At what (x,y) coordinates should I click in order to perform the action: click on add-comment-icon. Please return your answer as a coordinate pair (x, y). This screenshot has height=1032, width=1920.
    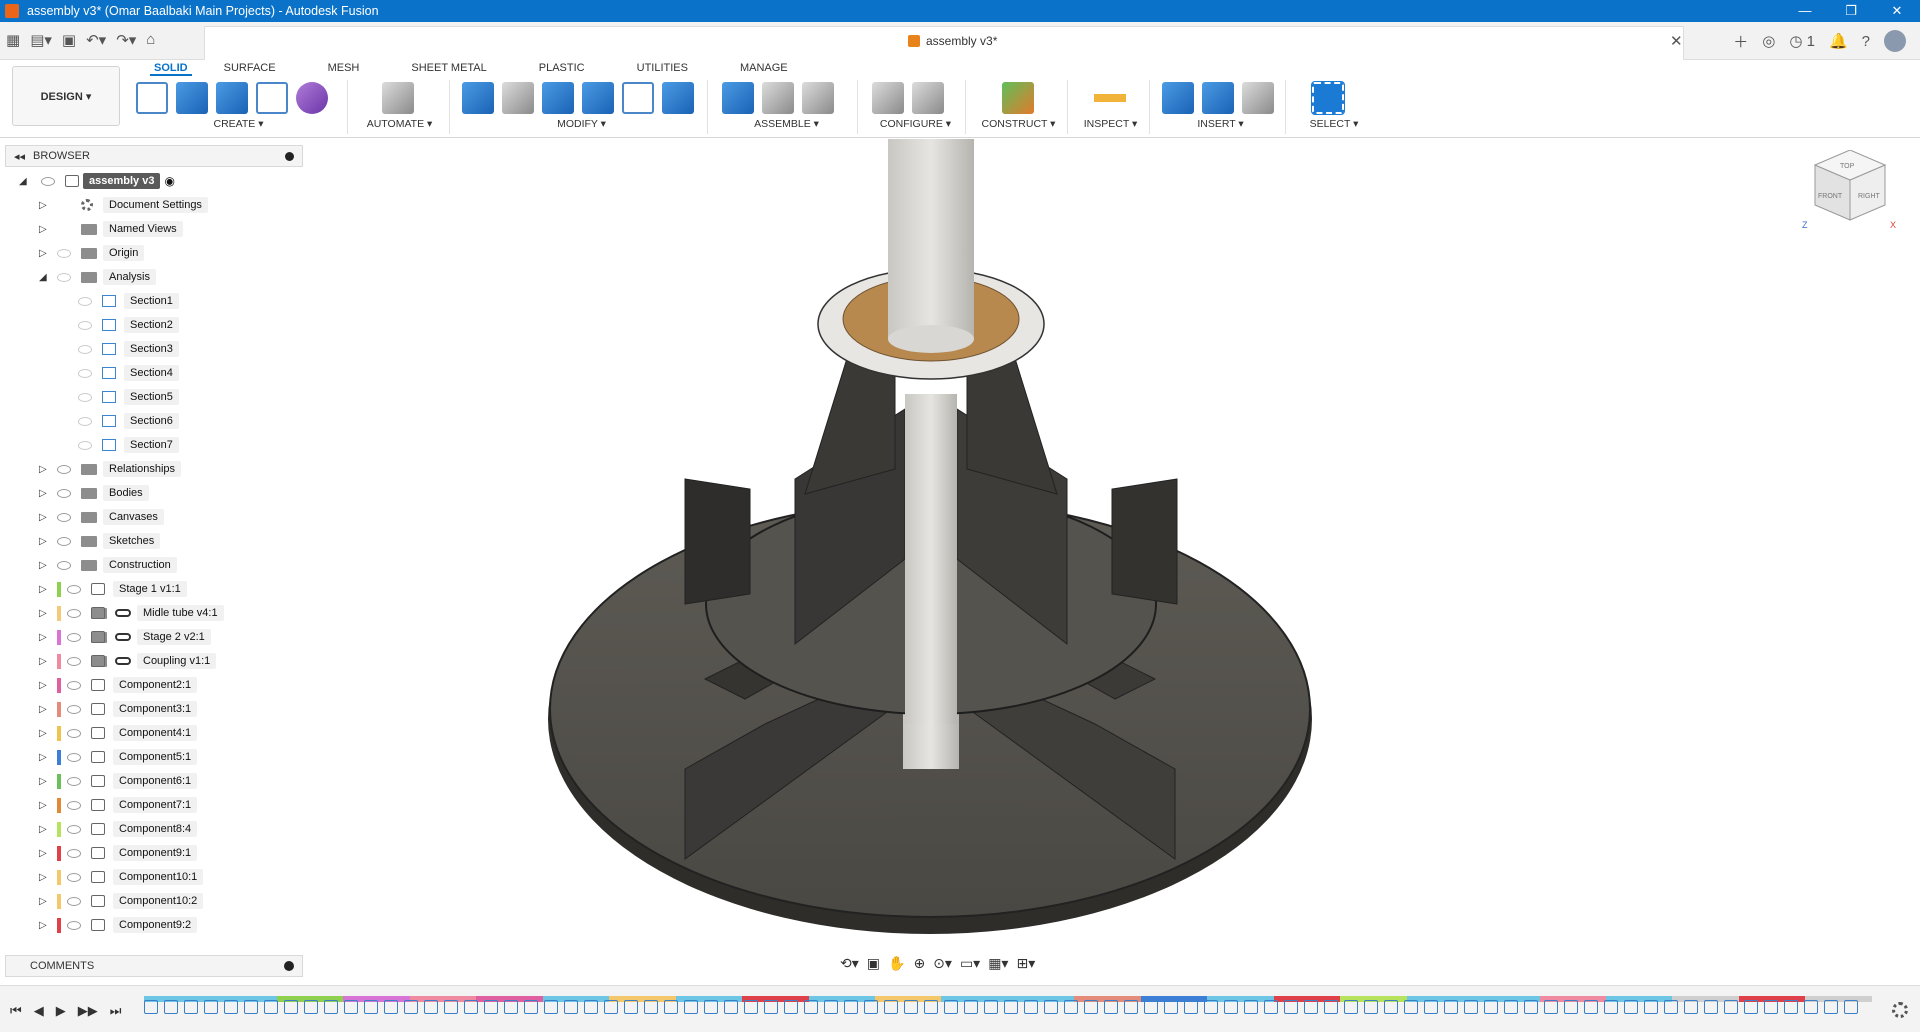
    Looking at the image, I should click on (289, 966).